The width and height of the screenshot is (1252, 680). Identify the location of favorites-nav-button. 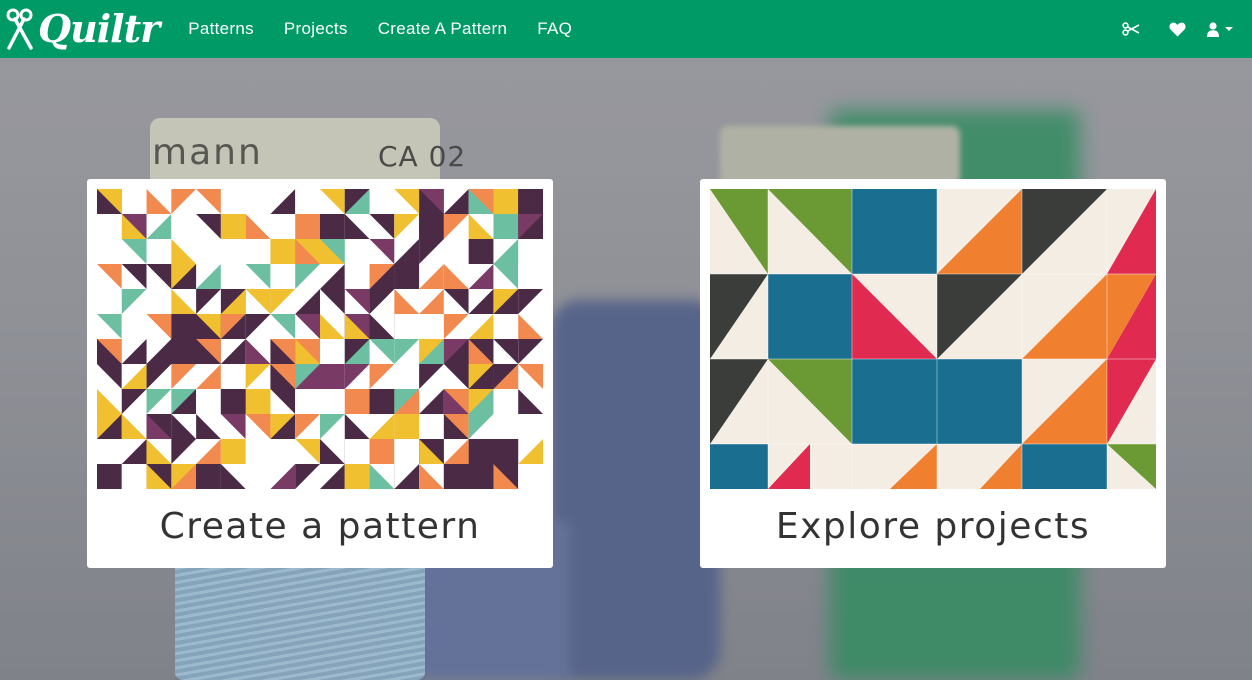
(1177, 29).